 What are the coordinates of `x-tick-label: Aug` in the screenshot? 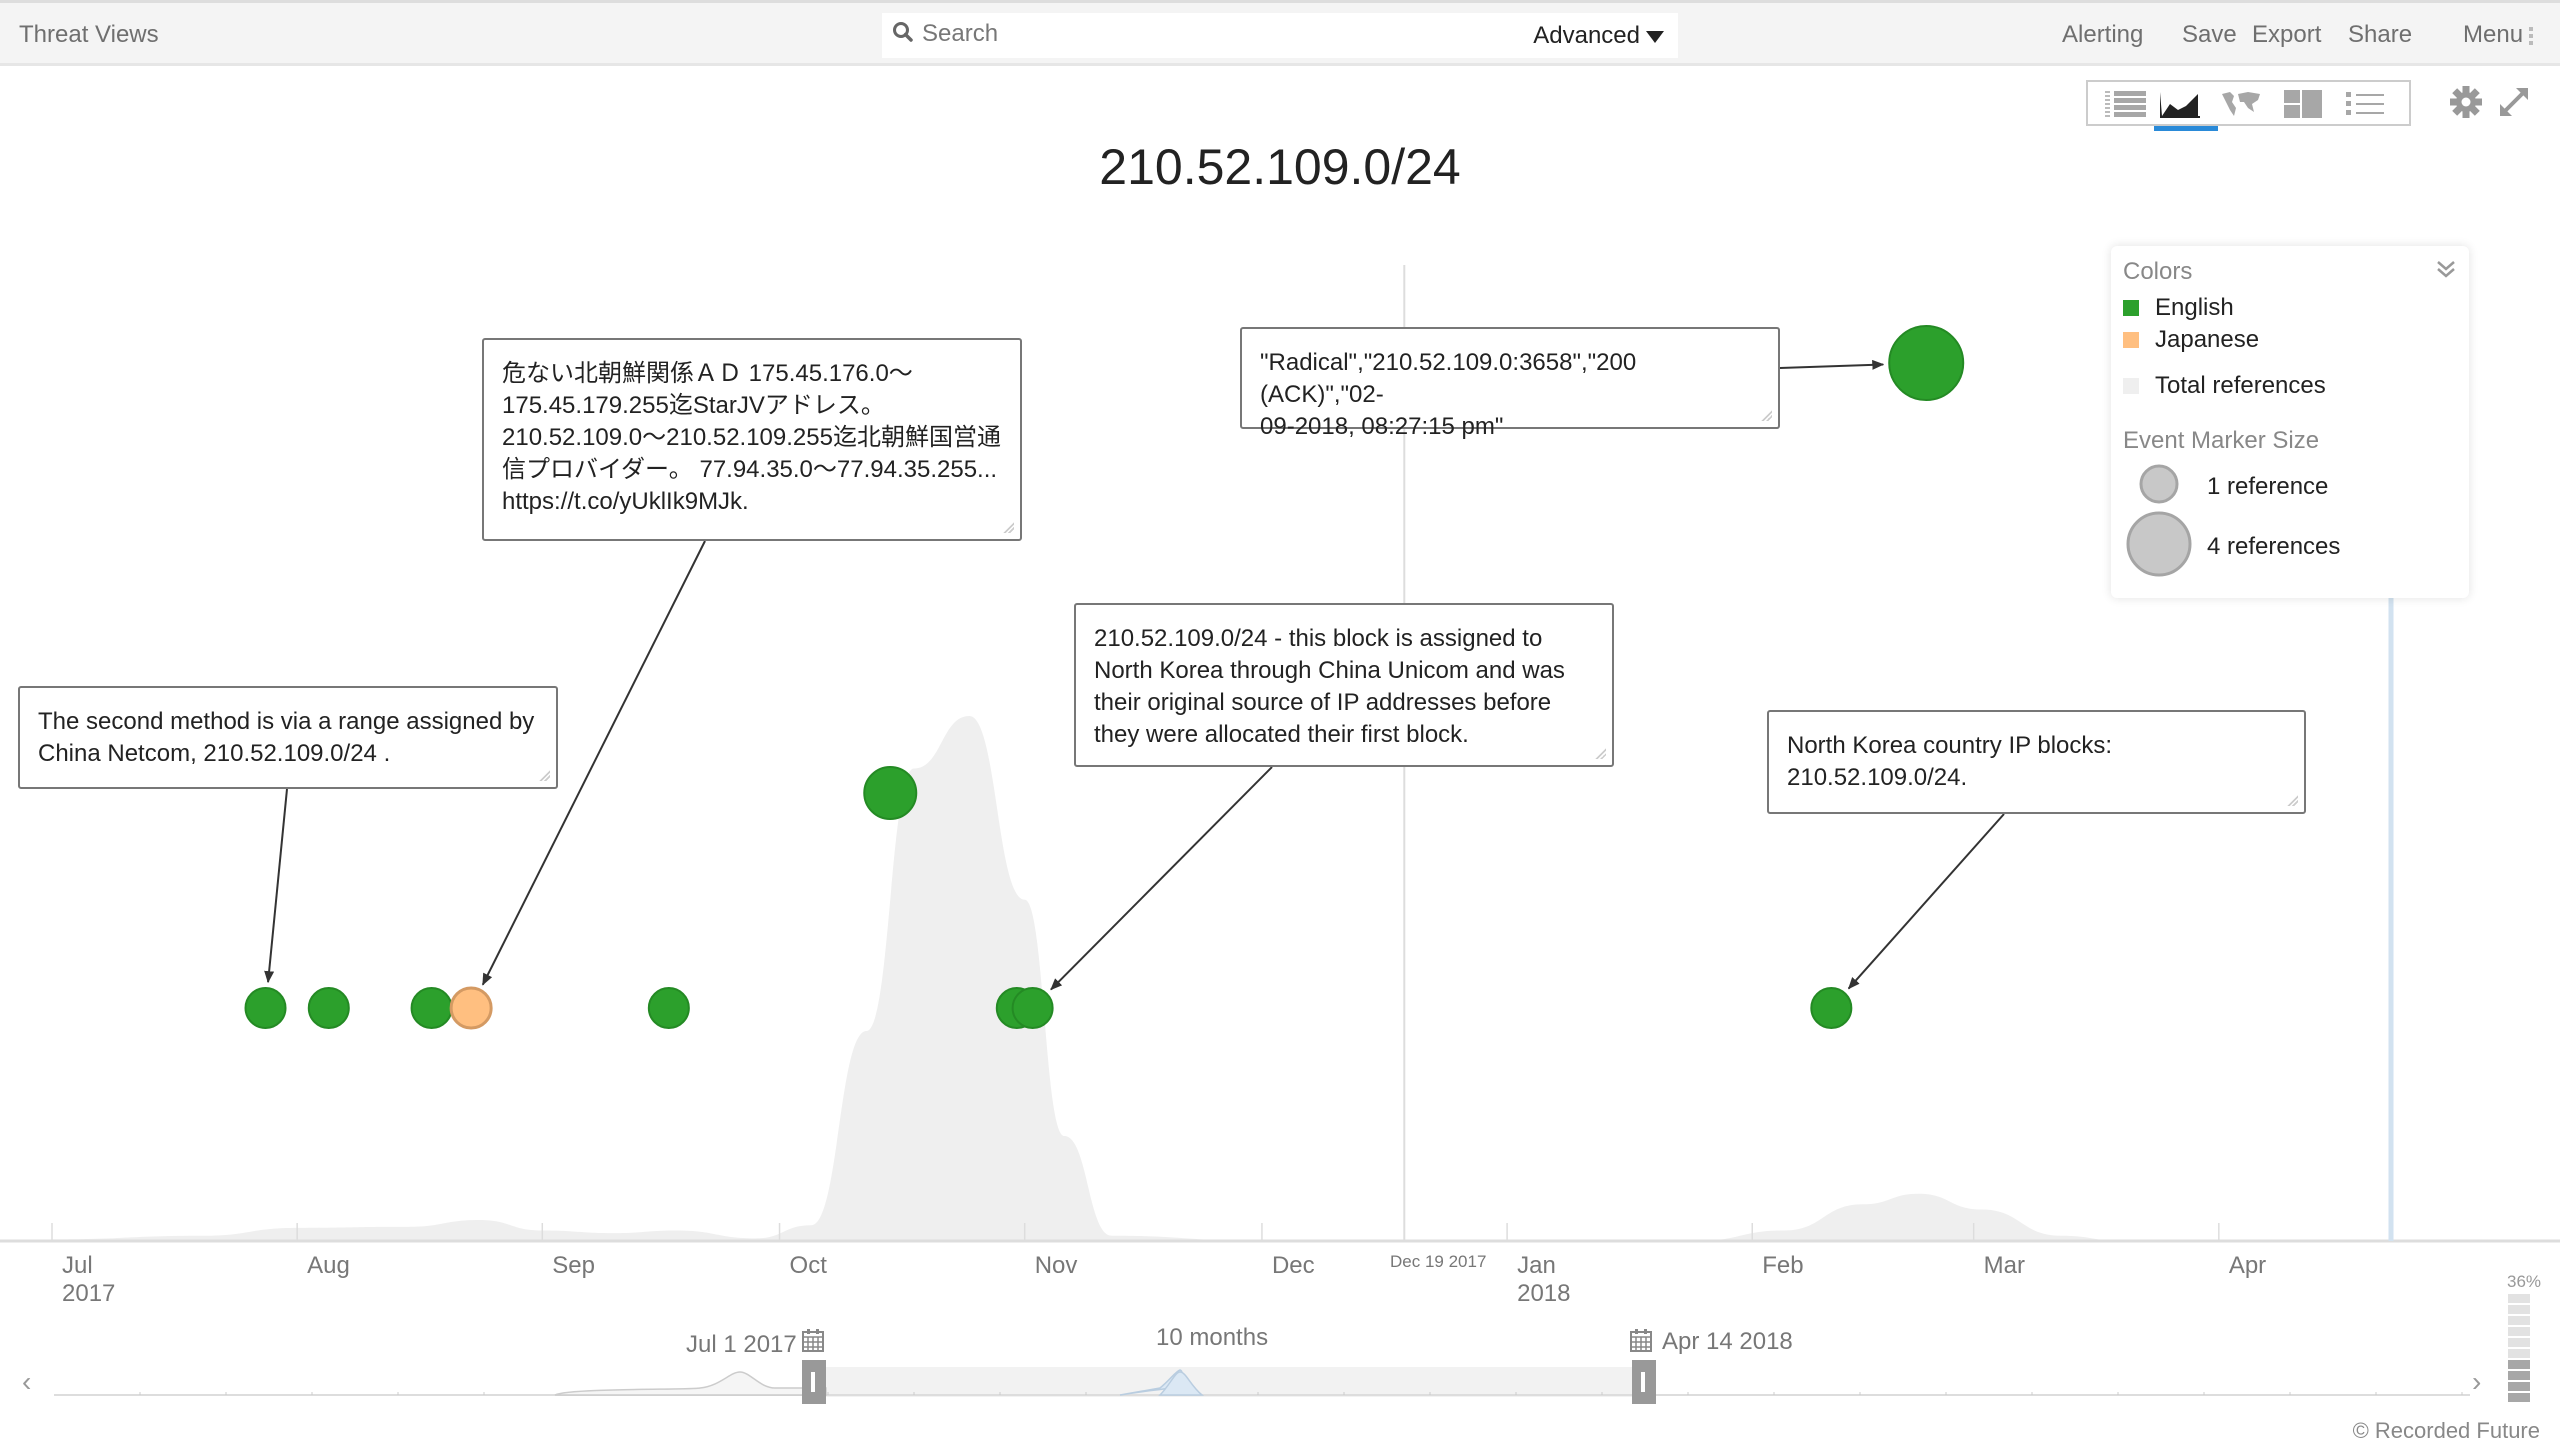 It's located at (328, 1266).